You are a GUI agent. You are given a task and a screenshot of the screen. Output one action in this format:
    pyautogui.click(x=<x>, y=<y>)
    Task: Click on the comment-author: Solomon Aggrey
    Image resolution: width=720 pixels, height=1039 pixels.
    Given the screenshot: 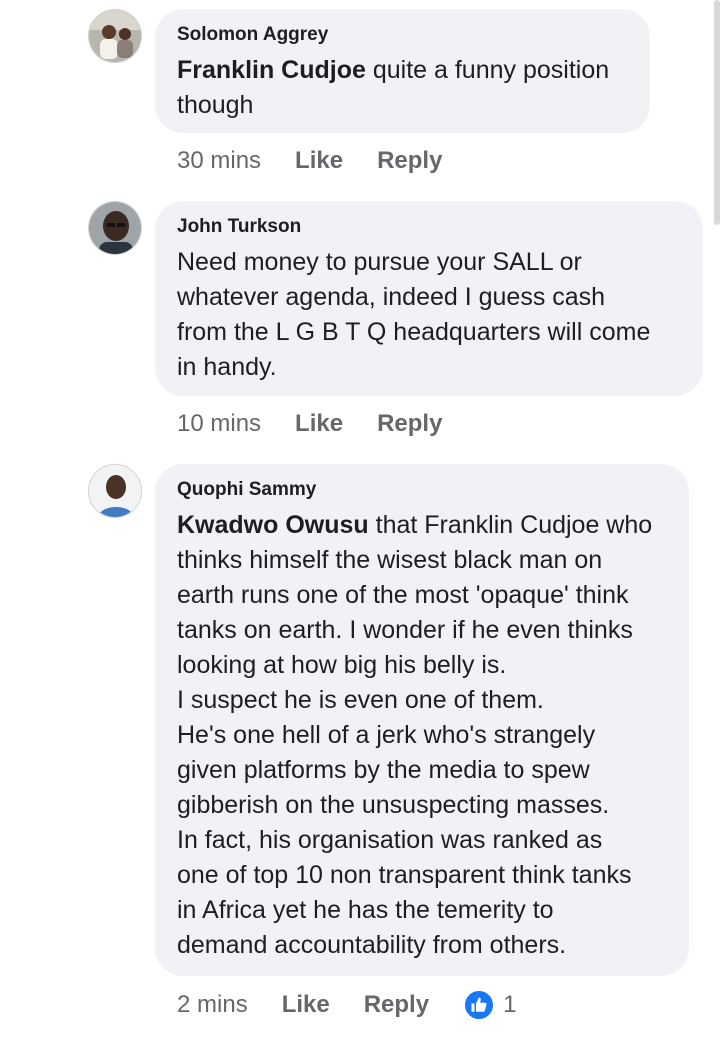 What is the action you would take?
    pyautogui.click(x=402, y=35)
    